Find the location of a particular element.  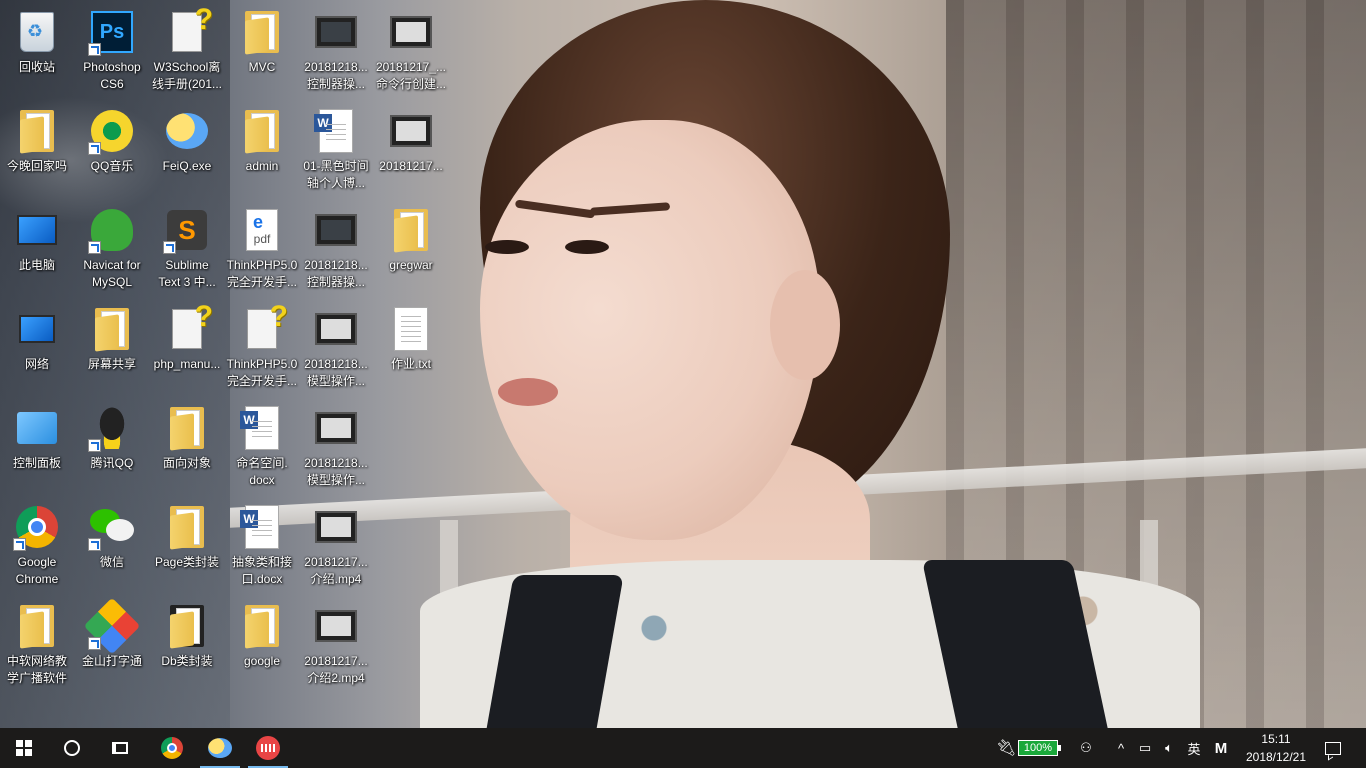

desktop-icon-folder: admin is located at coordinates (262, 151).